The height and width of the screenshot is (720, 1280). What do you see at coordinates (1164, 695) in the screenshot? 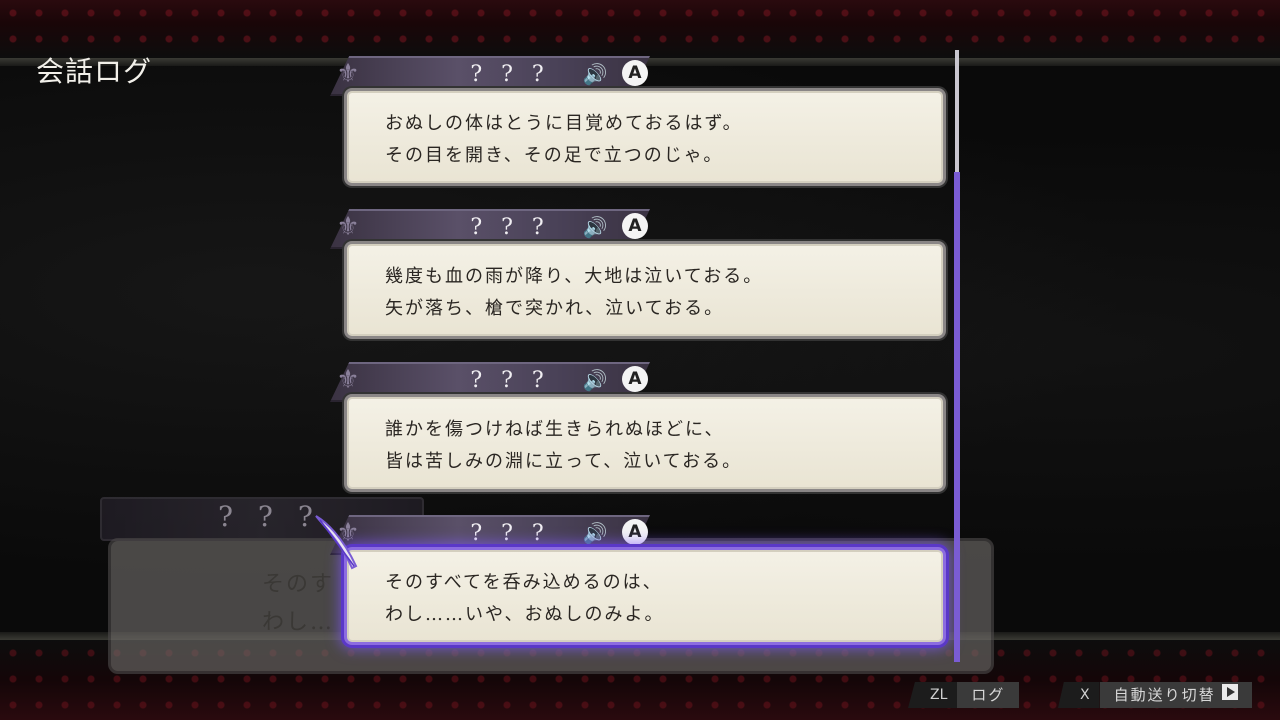
I see `auto-advance-text: 自動送り切替` at bounding box center [1164, 695].